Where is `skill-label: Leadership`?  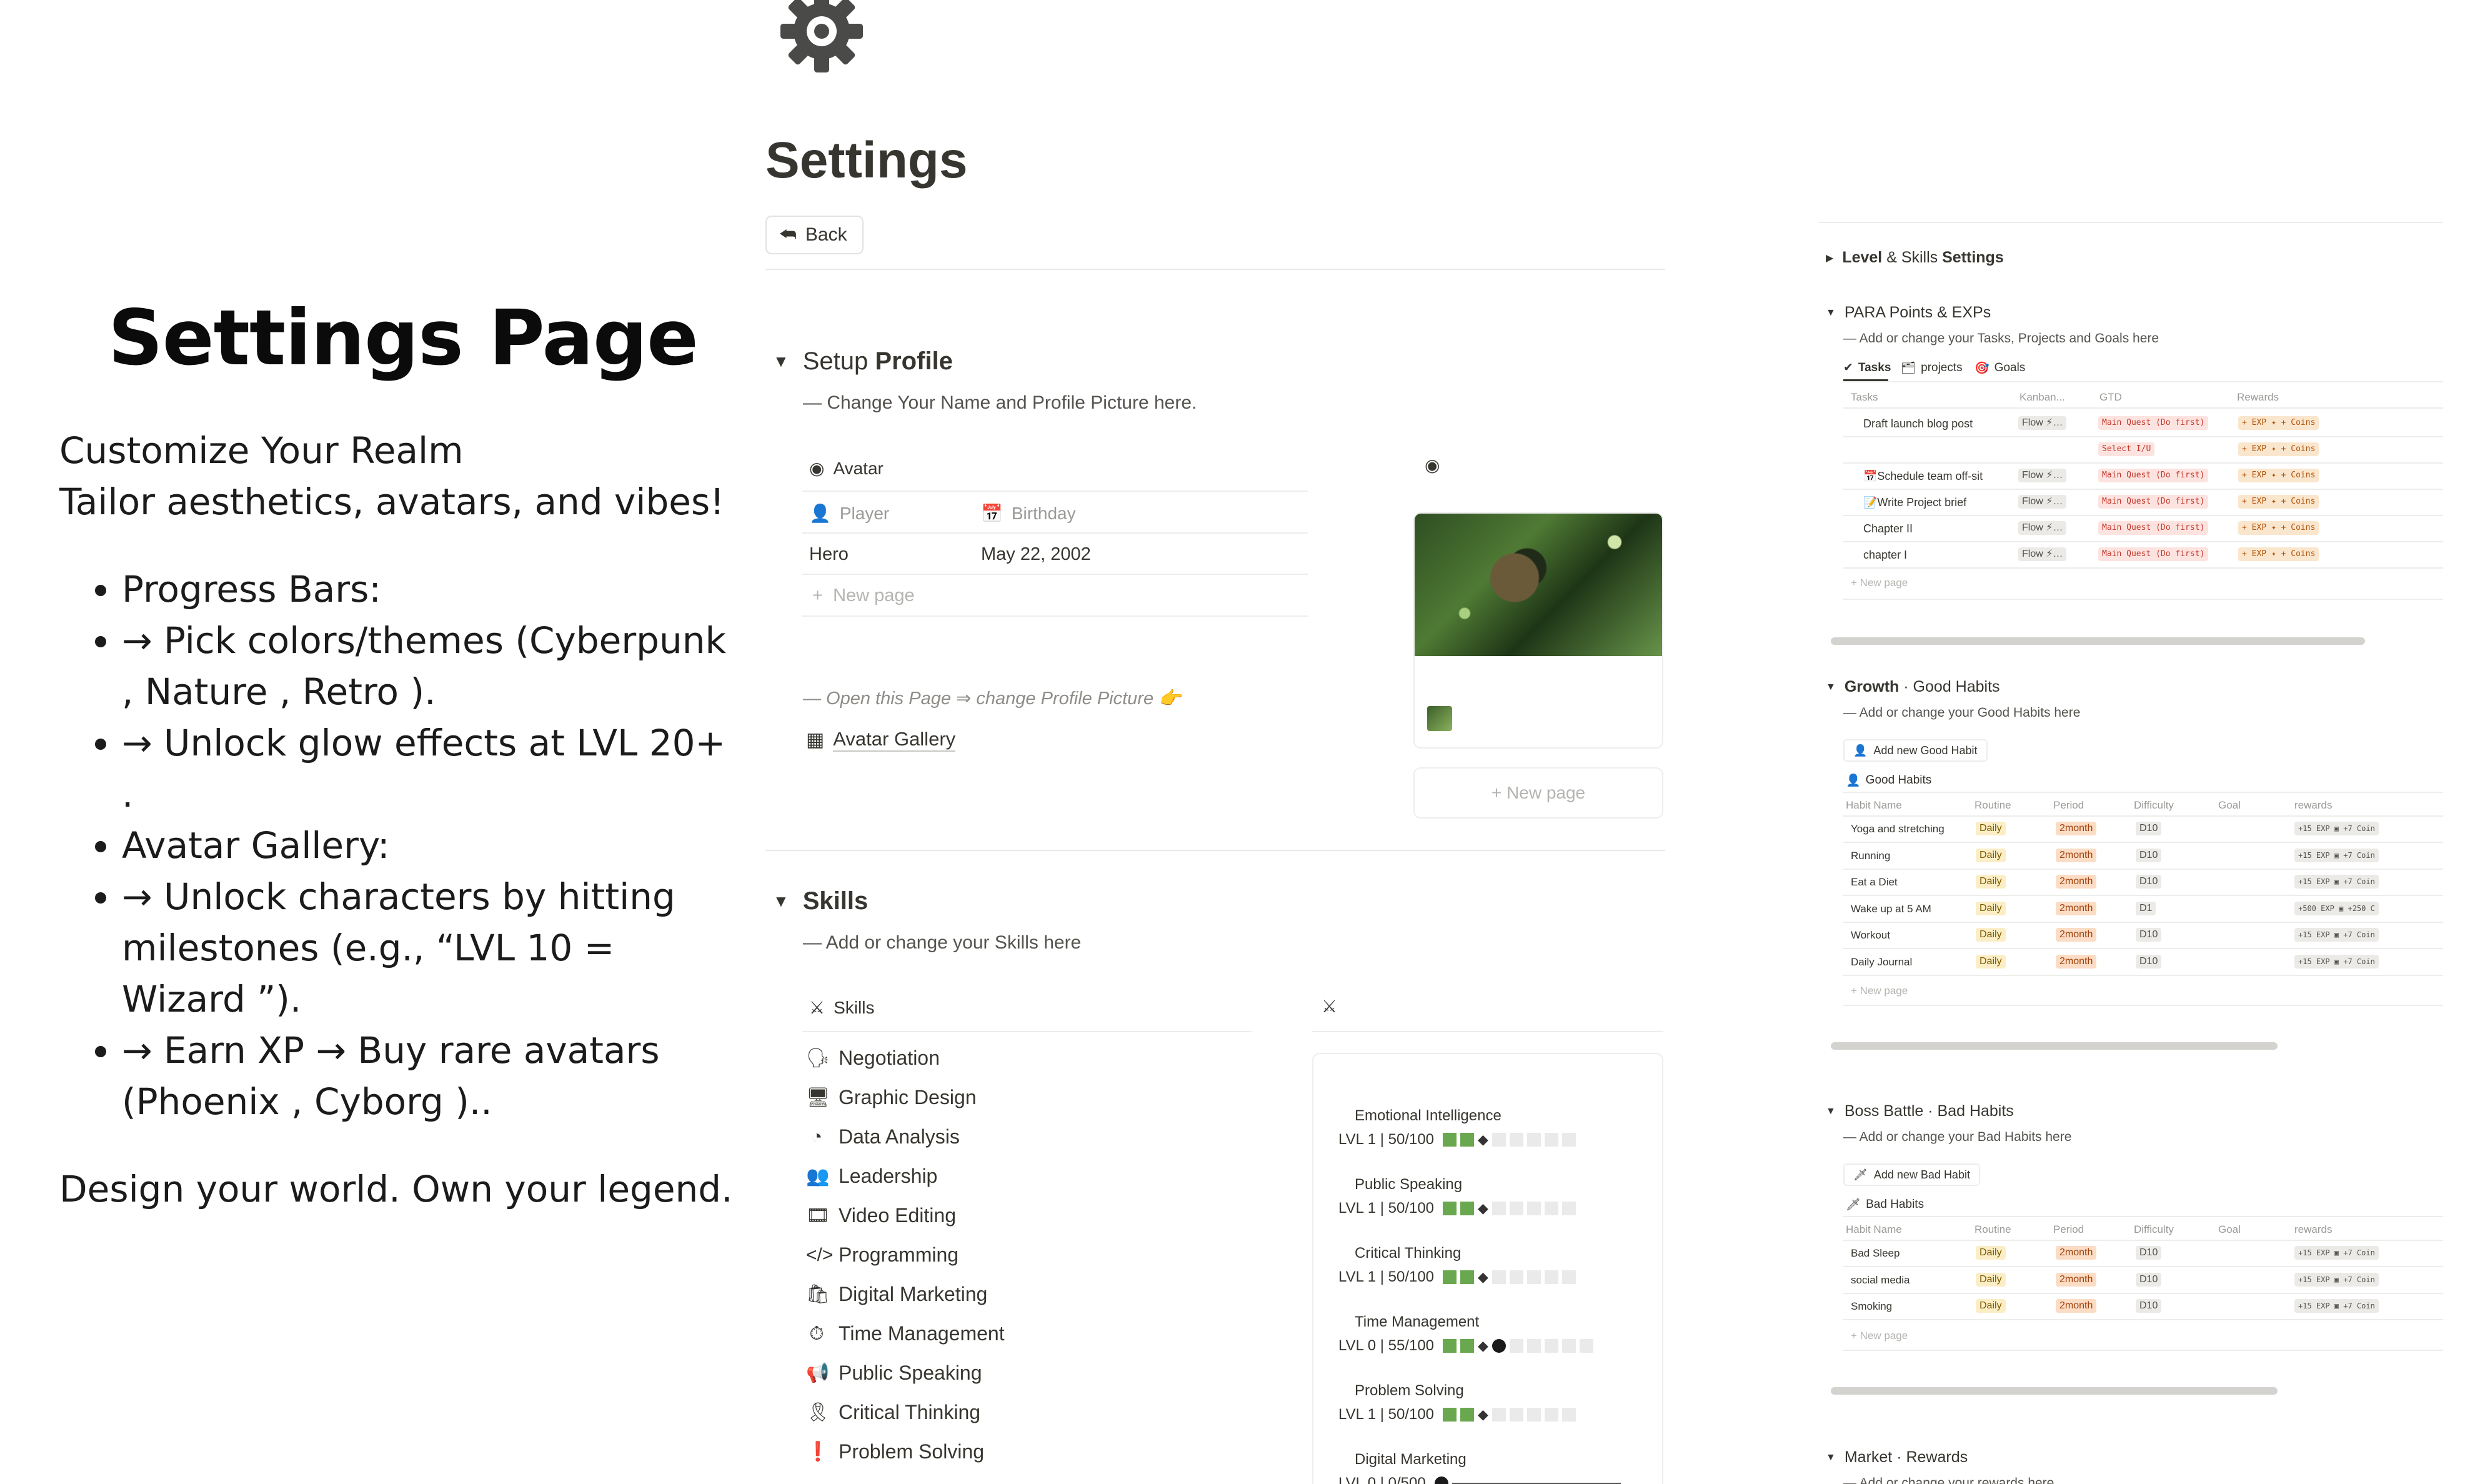 skill-label: Leadership is located at coordinates (888, 1176).